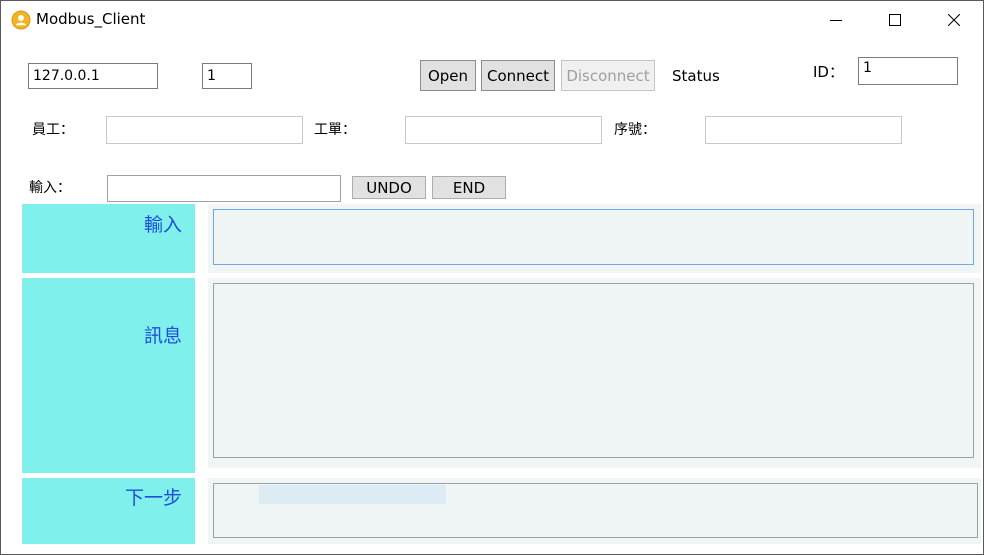 The width and height of the screenshot is (984, 555). Describe the element at coordinates (53, 130) in the screenshot. I see `employee-label: 員工：` at that location.